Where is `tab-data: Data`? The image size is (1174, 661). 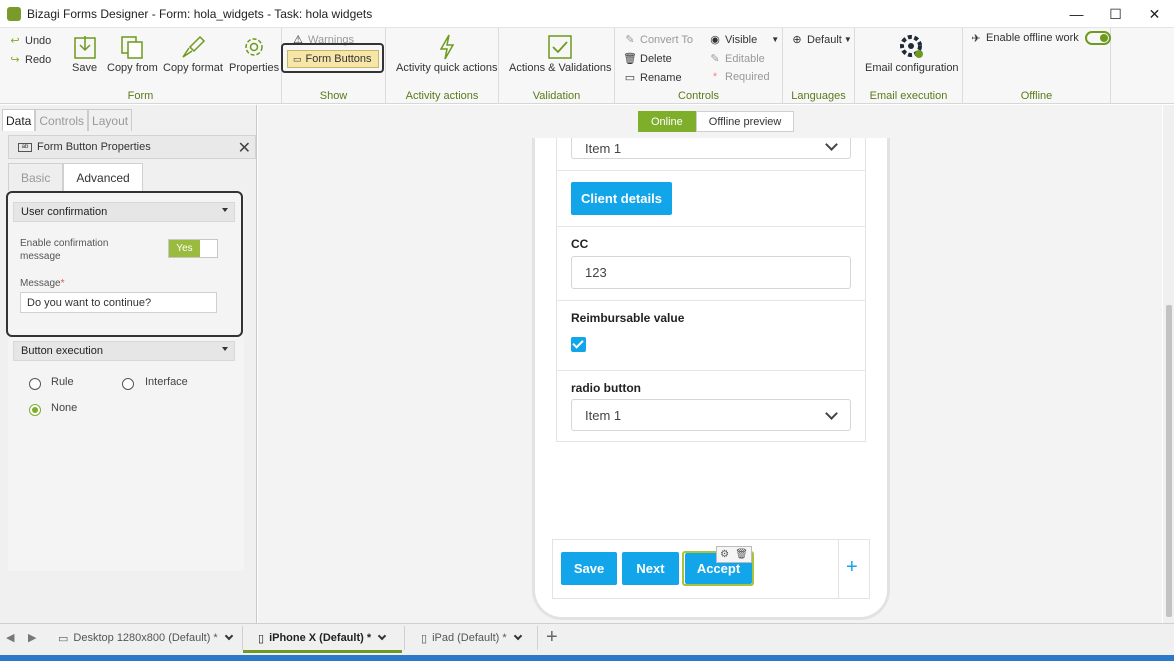
tab-data: Data is located at coordinates (19, 120).